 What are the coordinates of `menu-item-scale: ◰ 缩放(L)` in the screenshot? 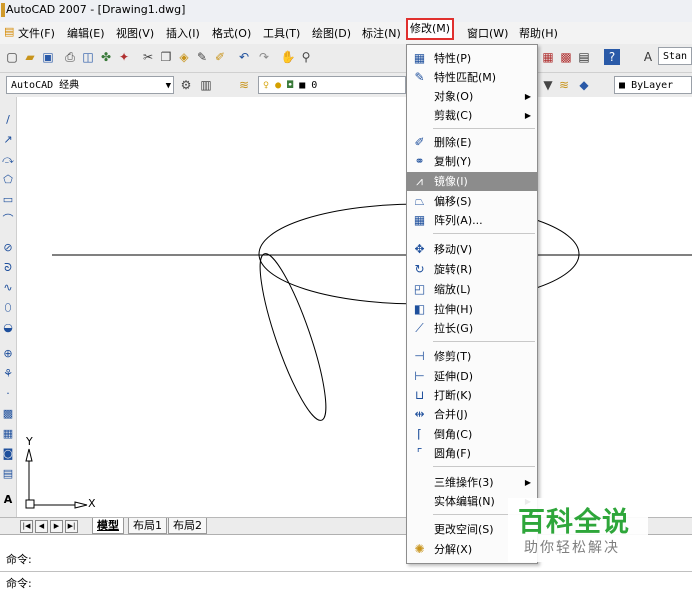 It's located at (472, 289).